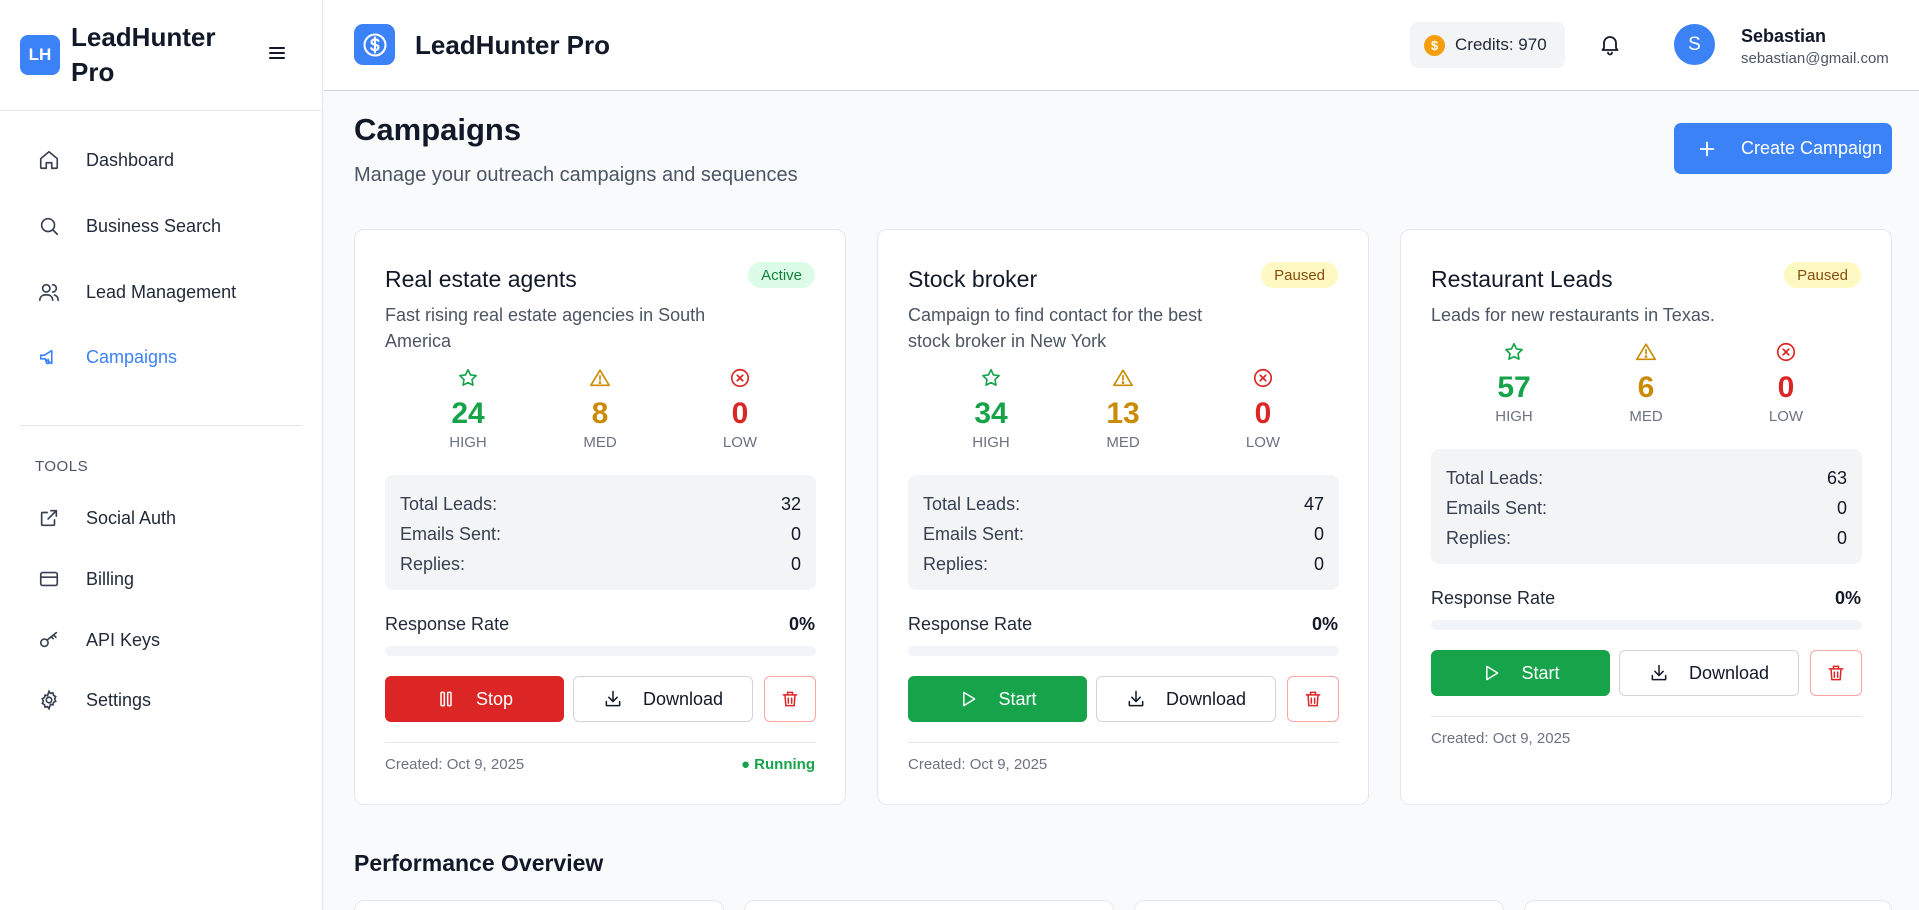  What do you see at coordinates (1299, 275) in the screenshot?
I see `status-badge: Paused` at bounding box center [1299, 275].